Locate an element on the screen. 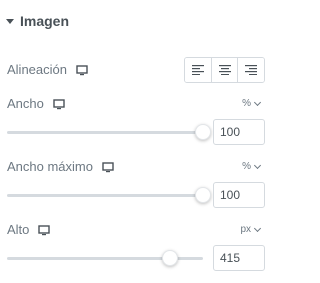  max-width-input is located at coordinates (239, 195).